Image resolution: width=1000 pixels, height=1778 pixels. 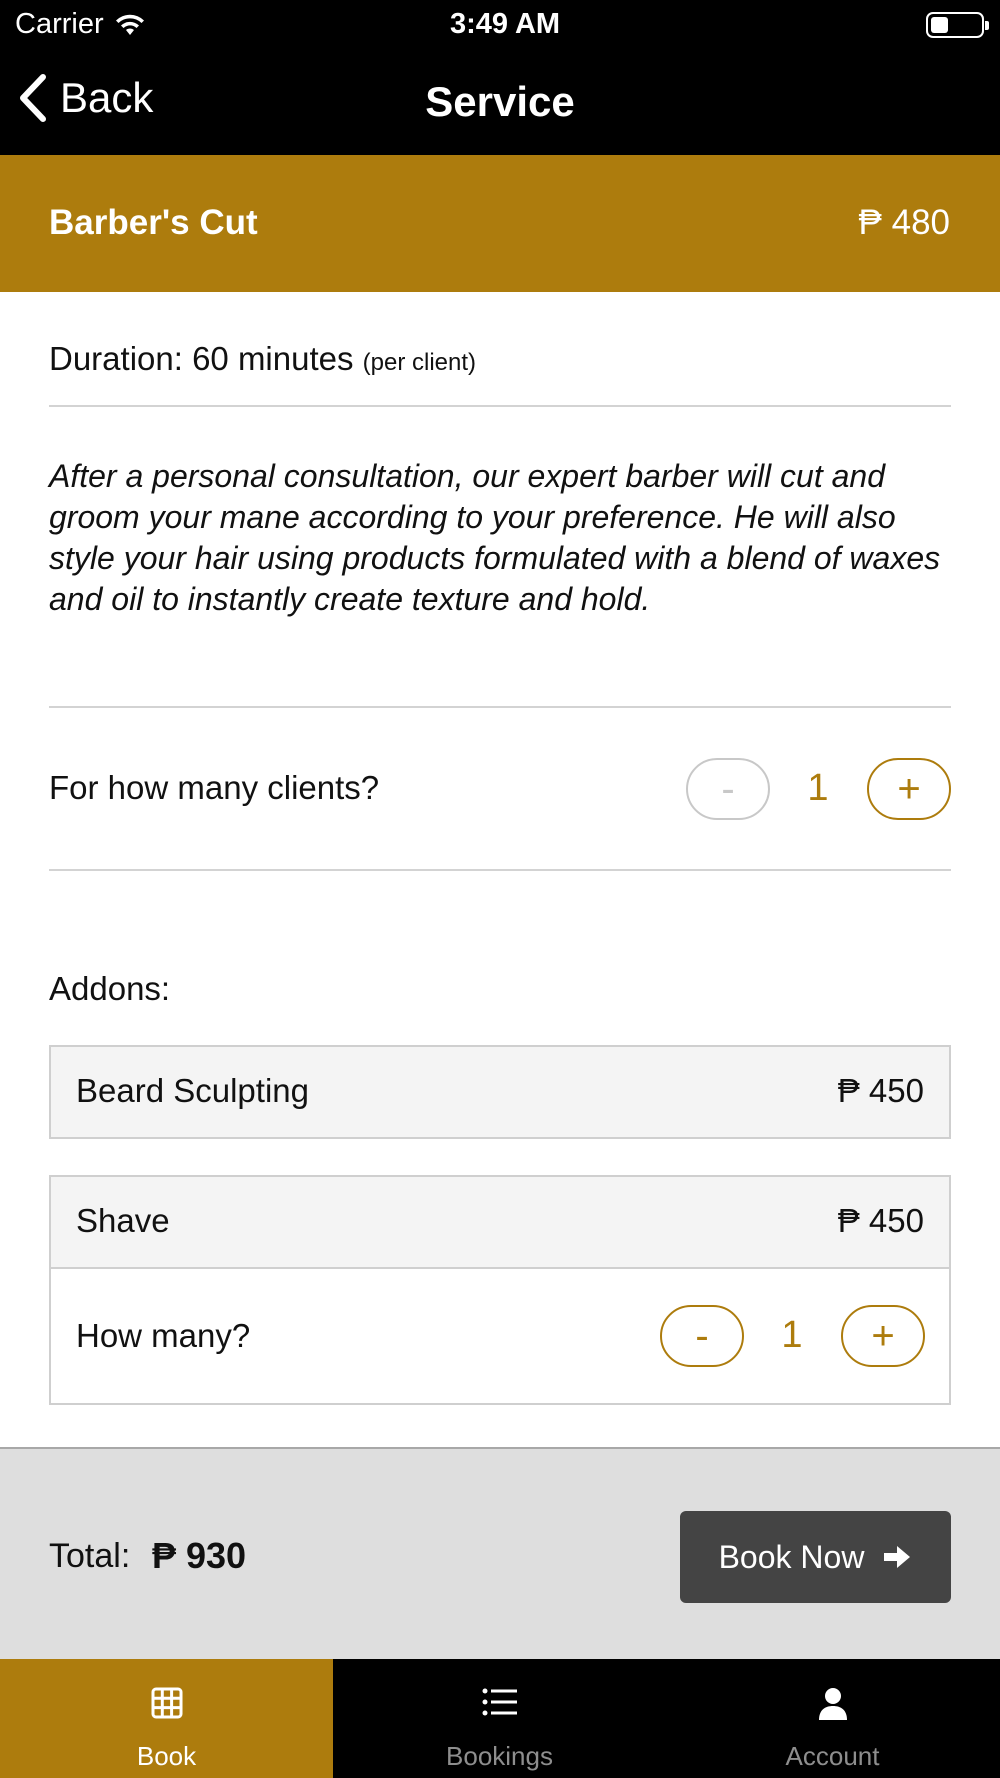 I want to click on clients-minus-button: -, so click(x=728, y=789).